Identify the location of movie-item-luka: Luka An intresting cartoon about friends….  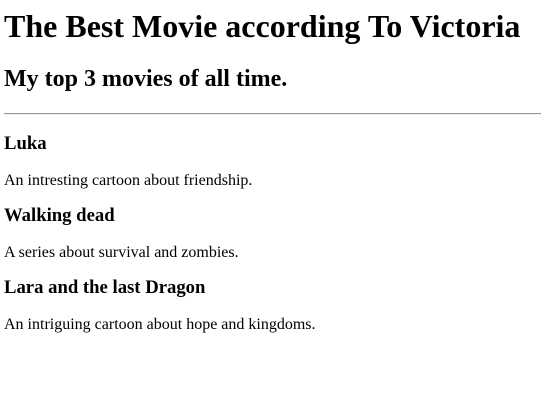
(272, 161).